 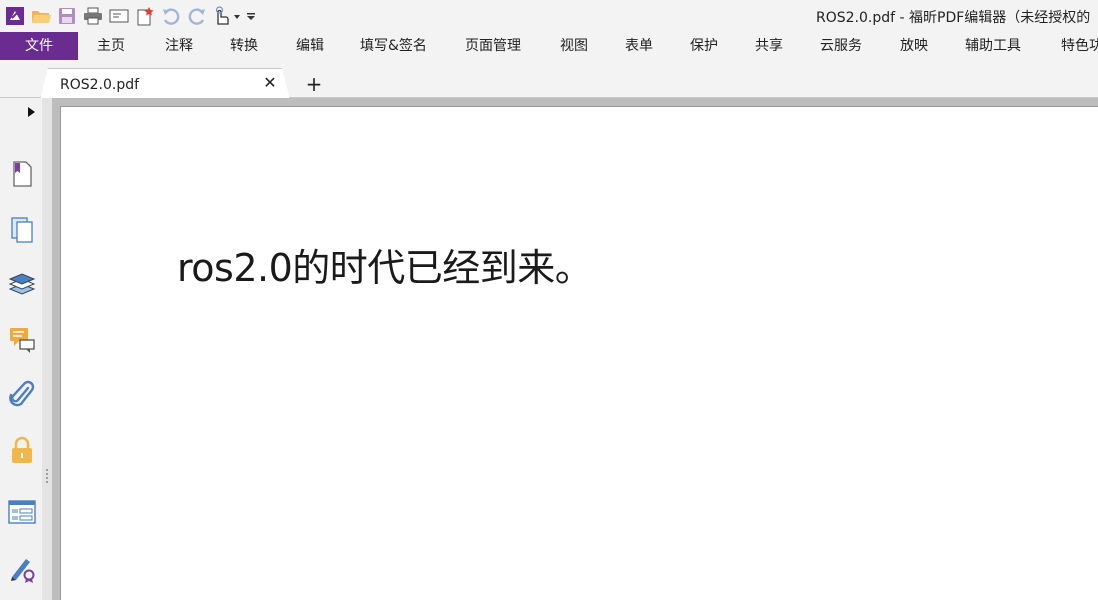 I want to click on document-tab-label: ROS2.0.pdf, so click(x=100, y=85).